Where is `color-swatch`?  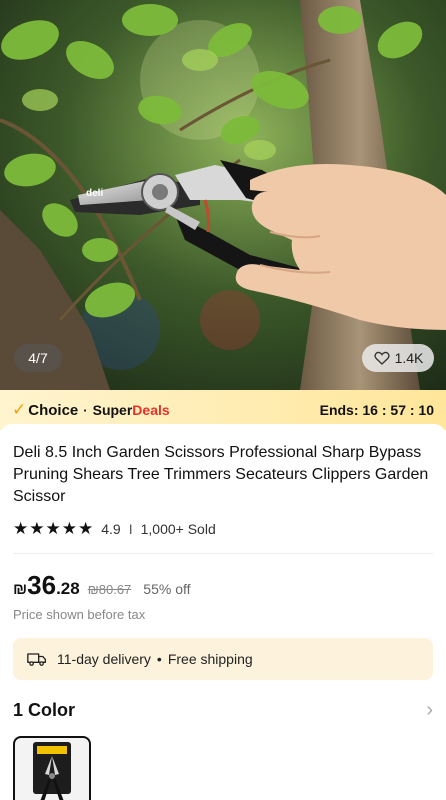
color-swatch is located at coordinates (52, 768).